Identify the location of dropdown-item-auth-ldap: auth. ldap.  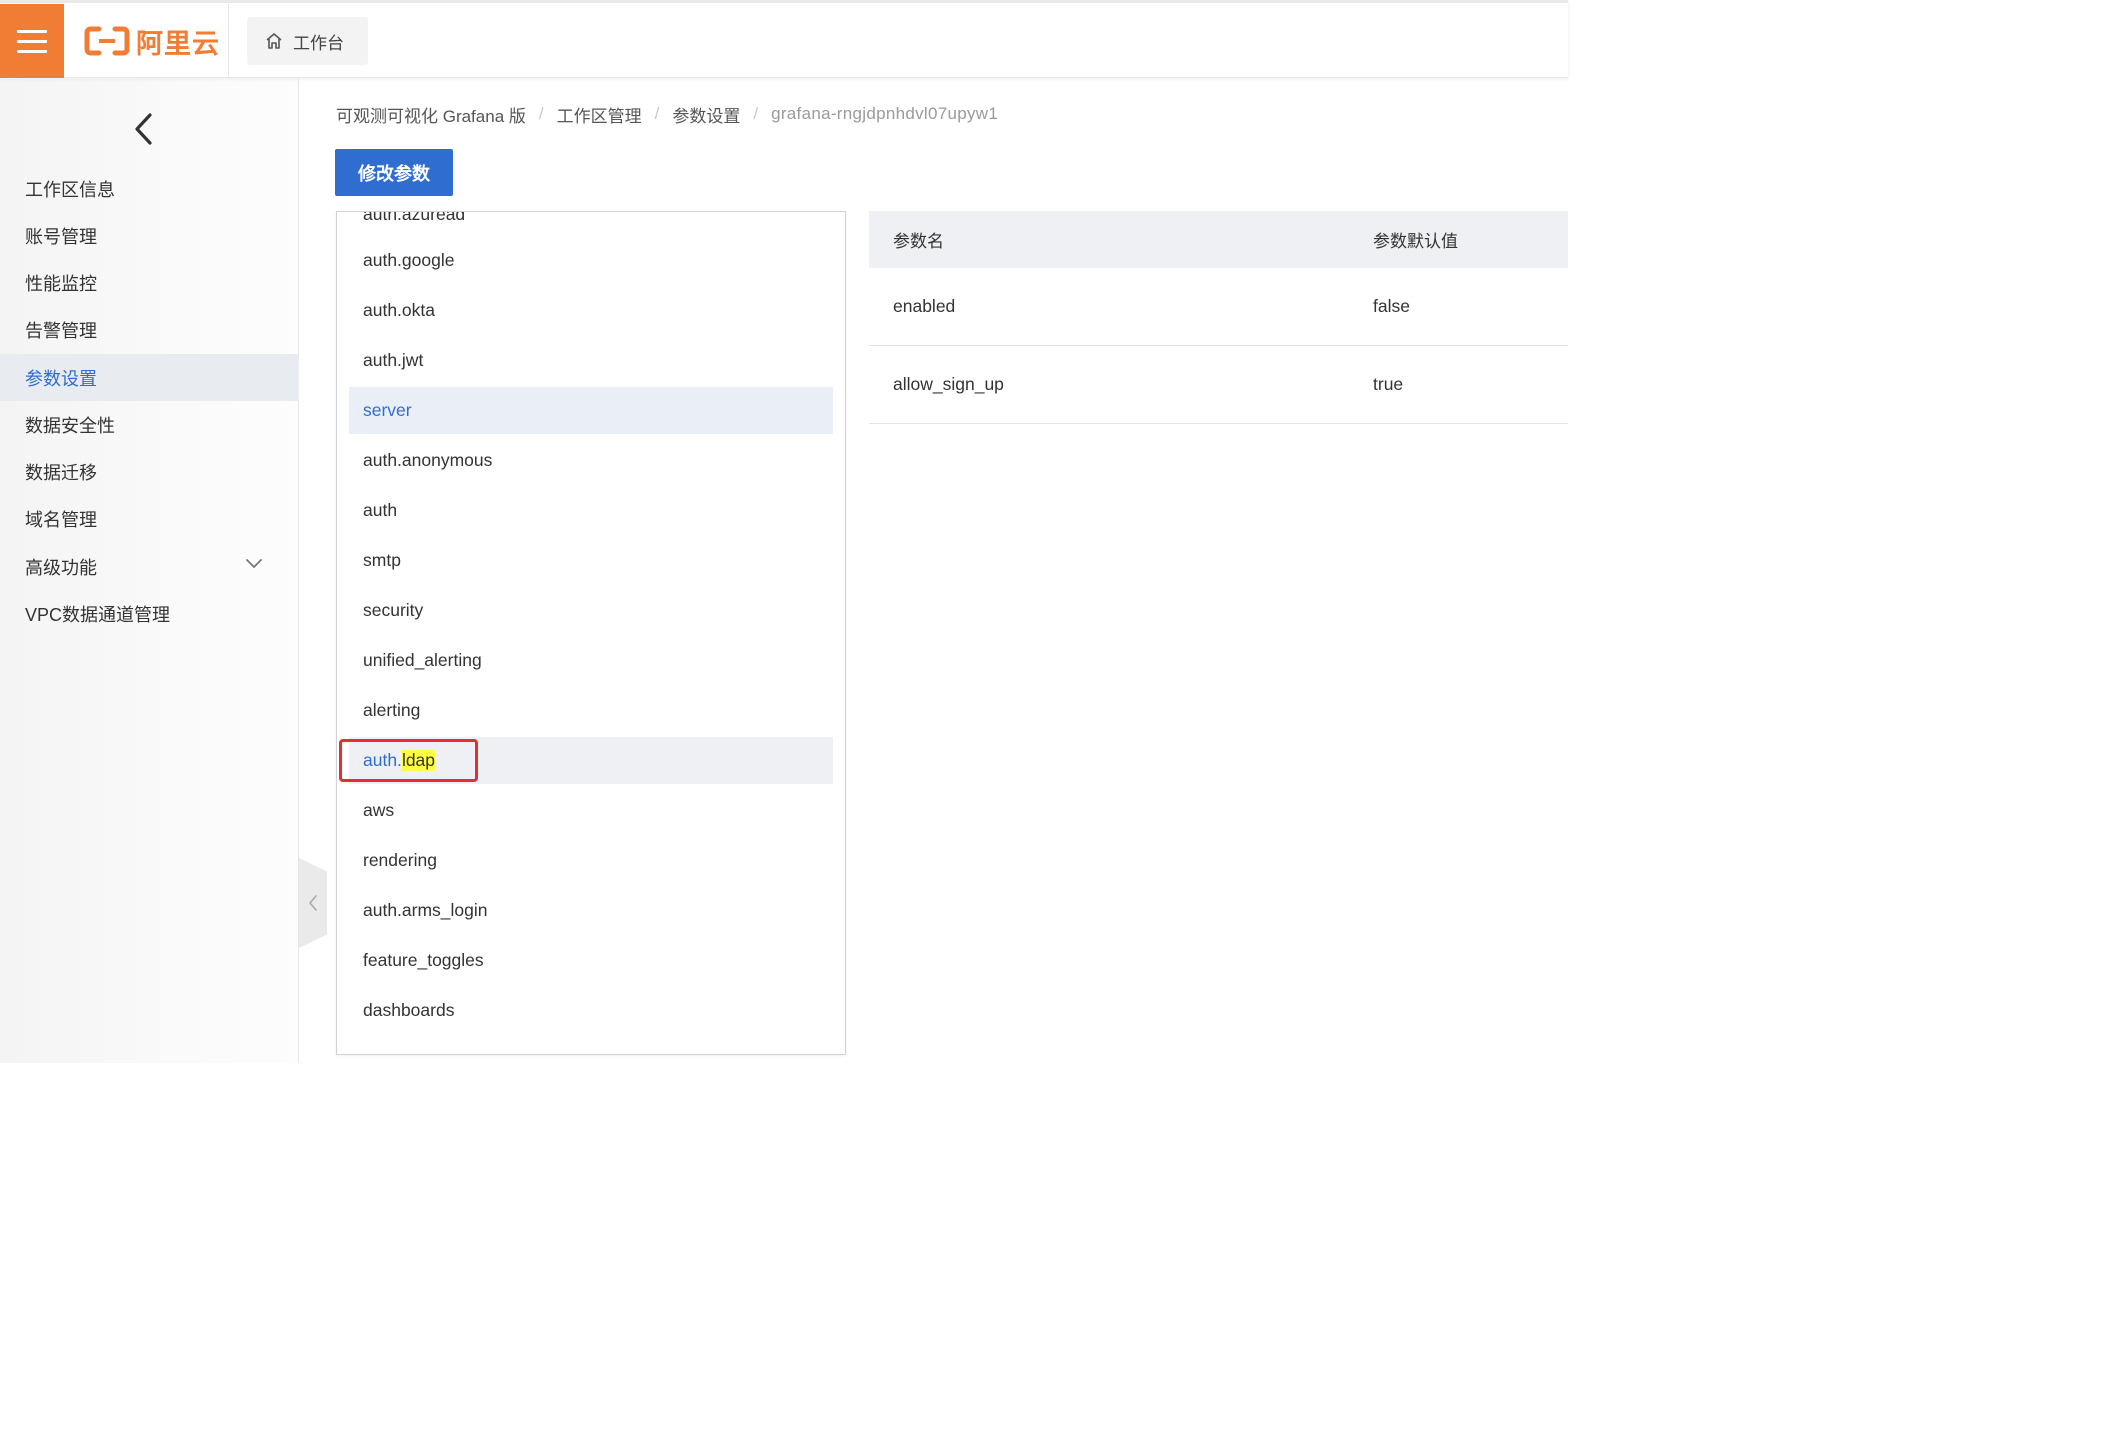
(591, 760).